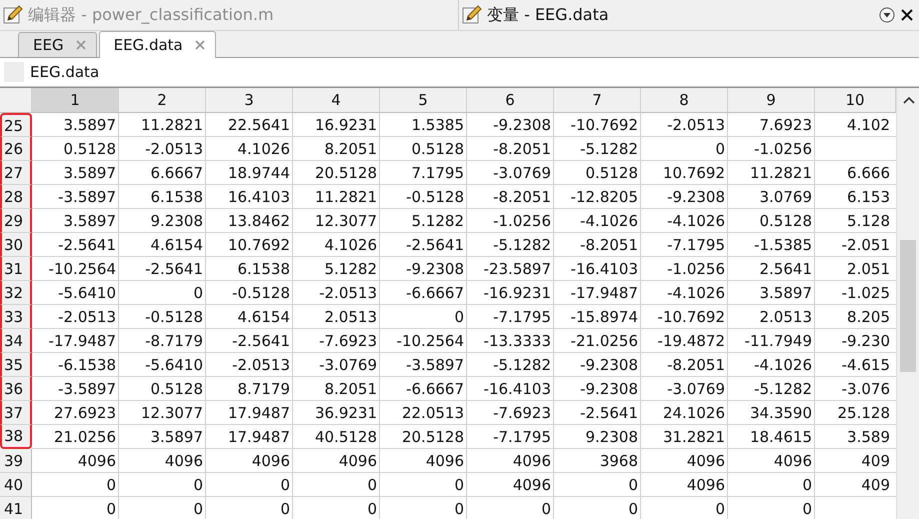 This screenshot has height=519, width=919. Describe the element at coordinates (249, 149) in the screenshot. I see `table-cell: 4.1026` at that location.